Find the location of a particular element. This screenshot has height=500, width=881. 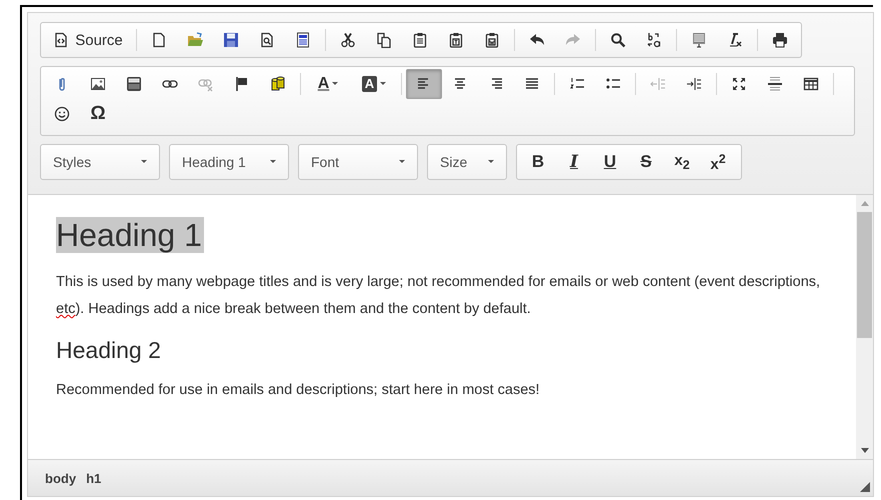

expand-arrows-icon is located at coordinates (739, 84).